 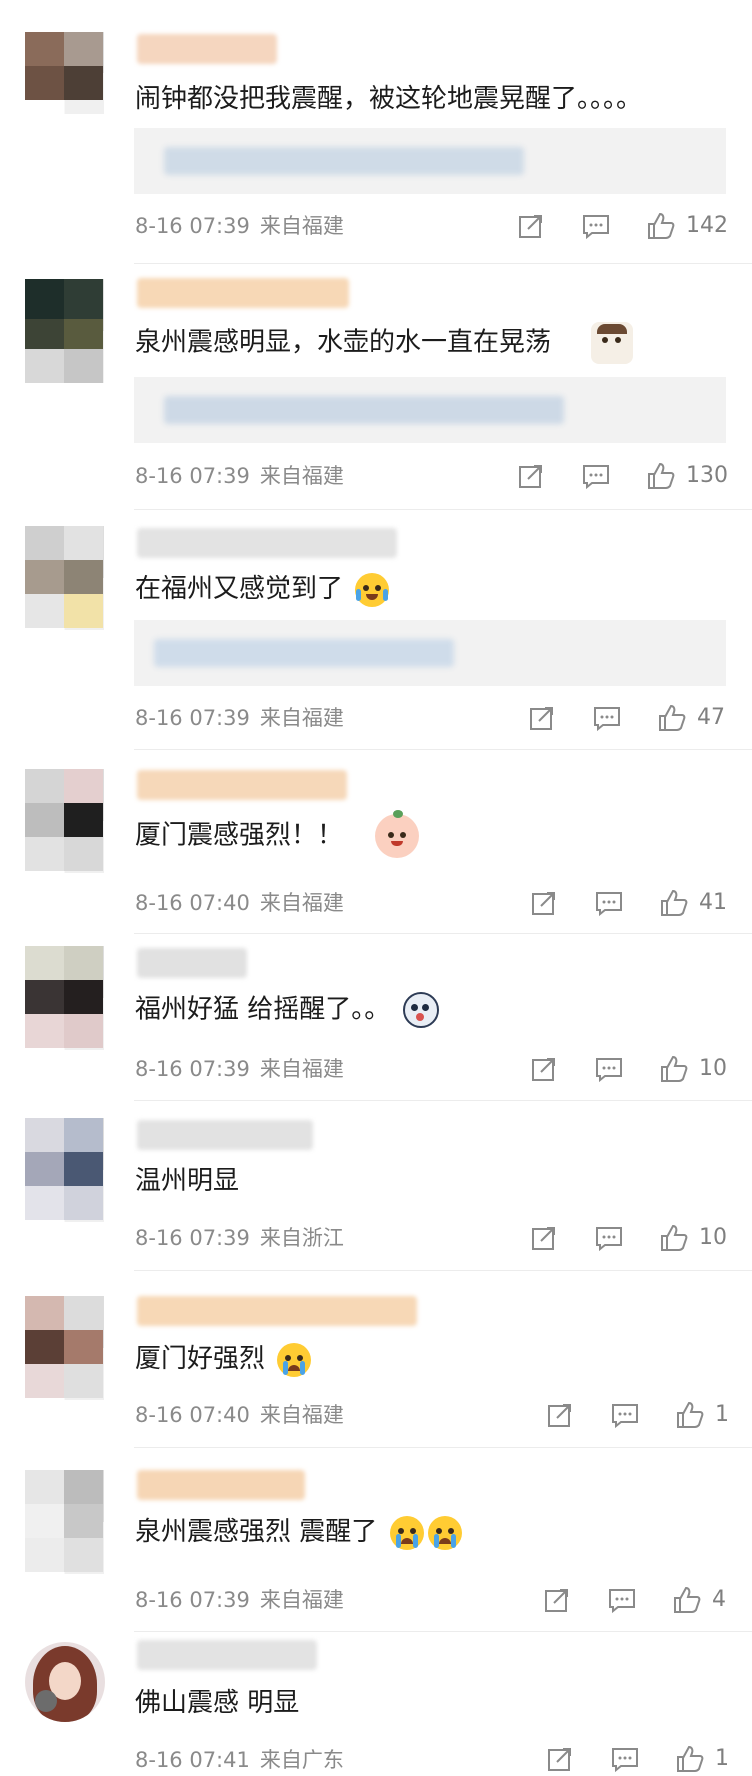 What do you see at coordinates (612, 343) in the screenshot?
I see `cat-sticker` at bounding box center [612, 343].